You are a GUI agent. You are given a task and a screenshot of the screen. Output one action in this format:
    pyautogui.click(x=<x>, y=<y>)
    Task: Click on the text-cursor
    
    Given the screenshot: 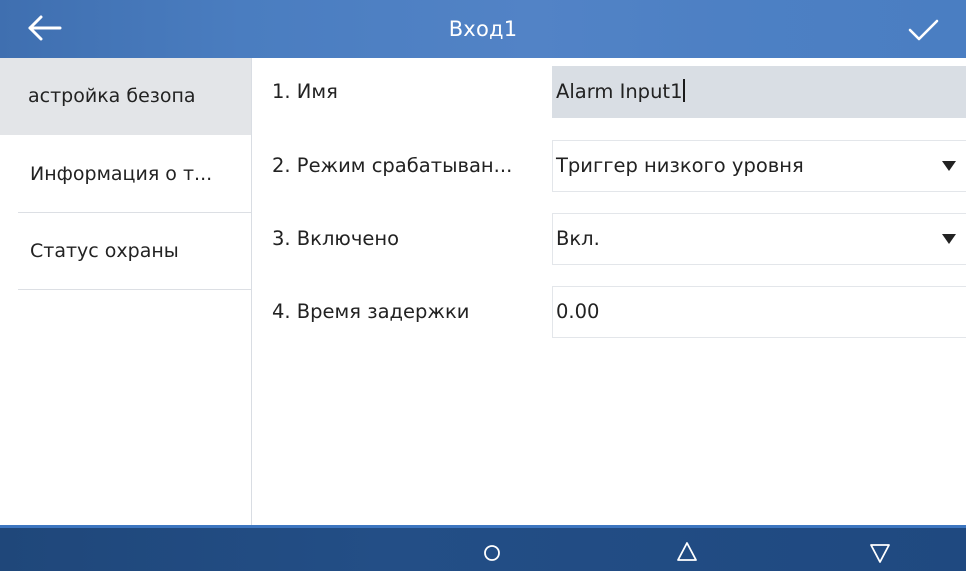 What is the action you would take?
    pyautogui.click(x=684, y=90)
    